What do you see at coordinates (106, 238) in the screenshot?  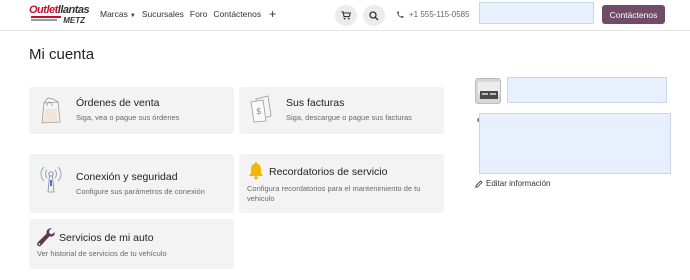 I see `card-title: Servicios de mi auto` at bounding box center [106, 238].